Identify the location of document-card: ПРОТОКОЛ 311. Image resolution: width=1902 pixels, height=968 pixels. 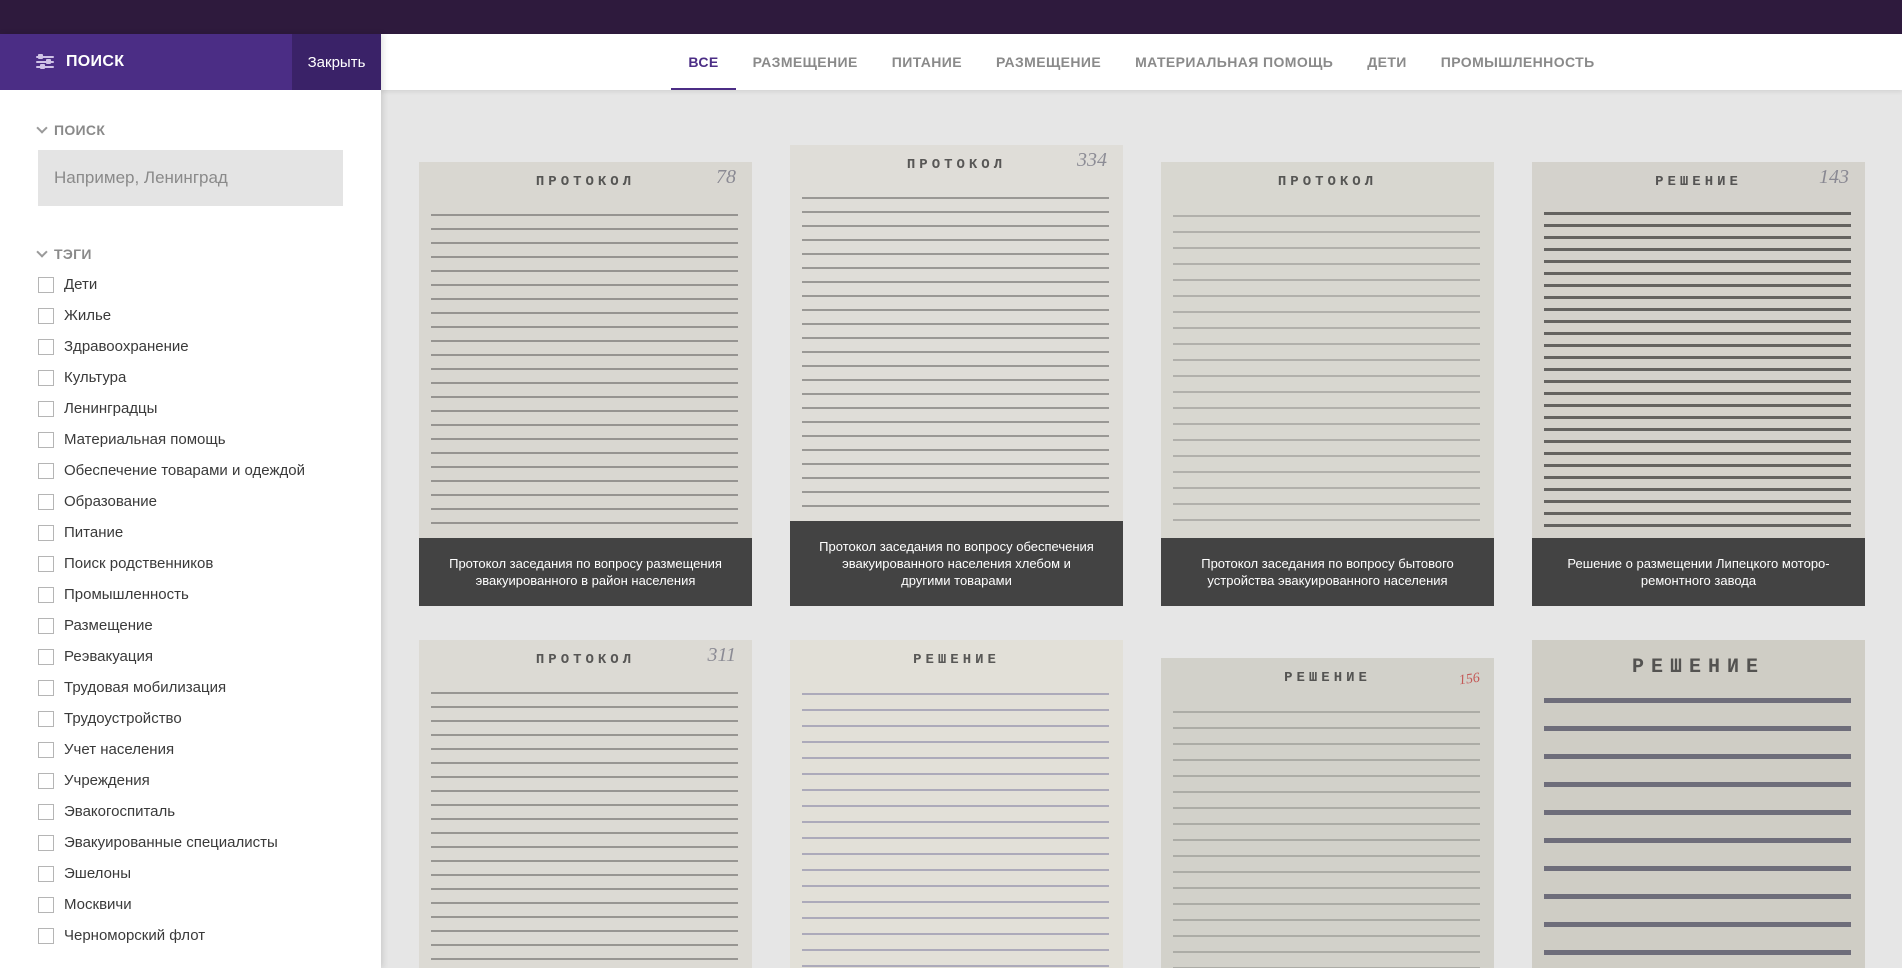
(585, 804).